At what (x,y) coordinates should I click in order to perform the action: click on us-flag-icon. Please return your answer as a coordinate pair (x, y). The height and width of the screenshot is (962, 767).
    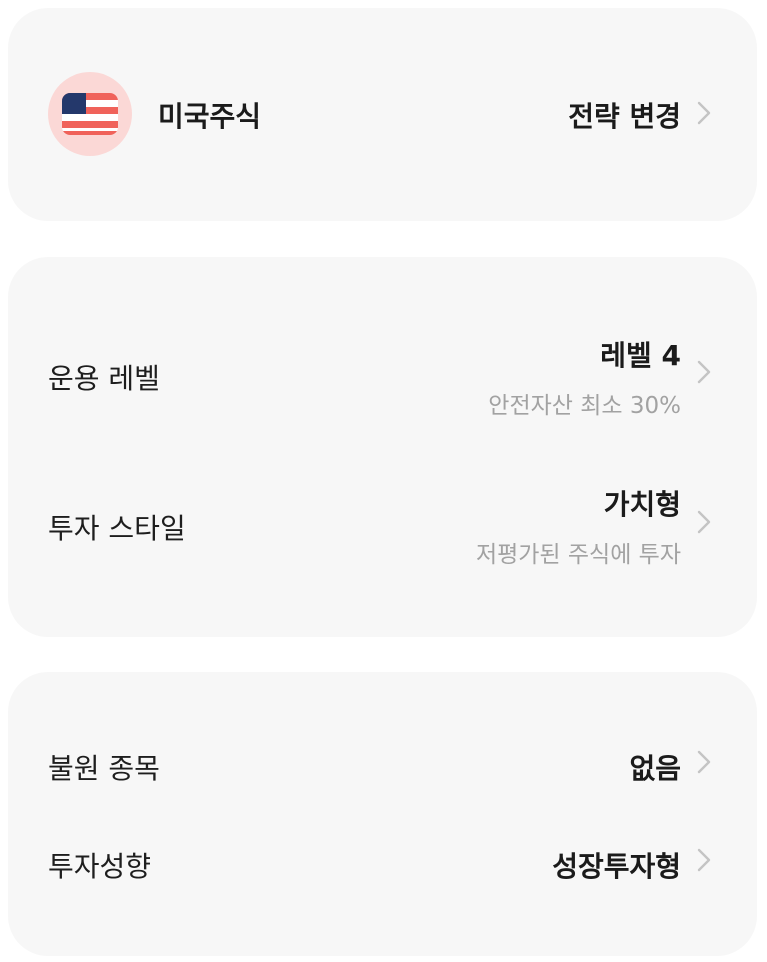
    Looking at the image, I should click on (90, 114).